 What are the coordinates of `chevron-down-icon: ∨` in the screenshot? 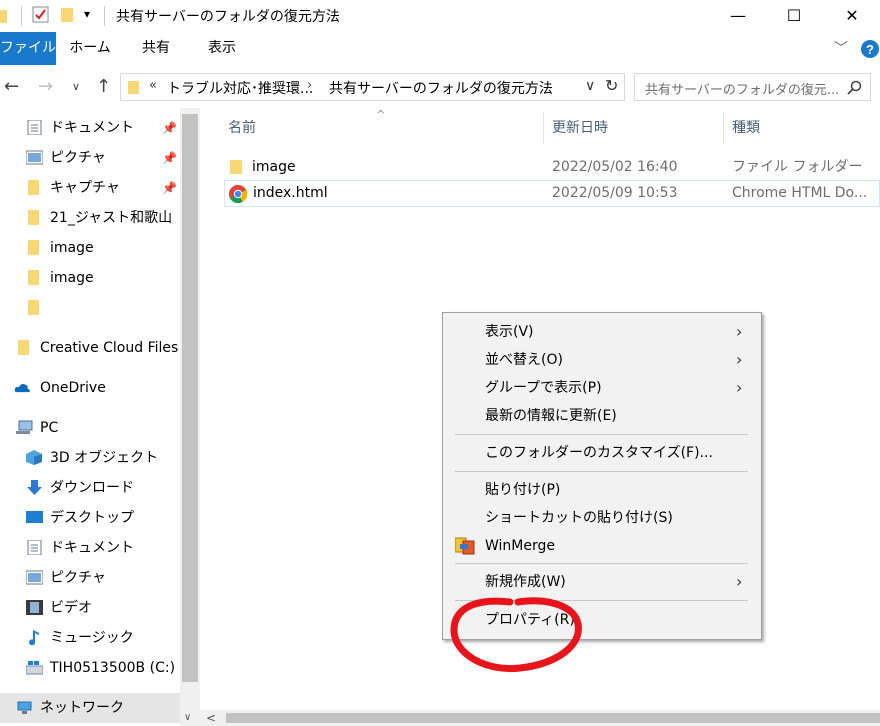 It's located at (590, 86).